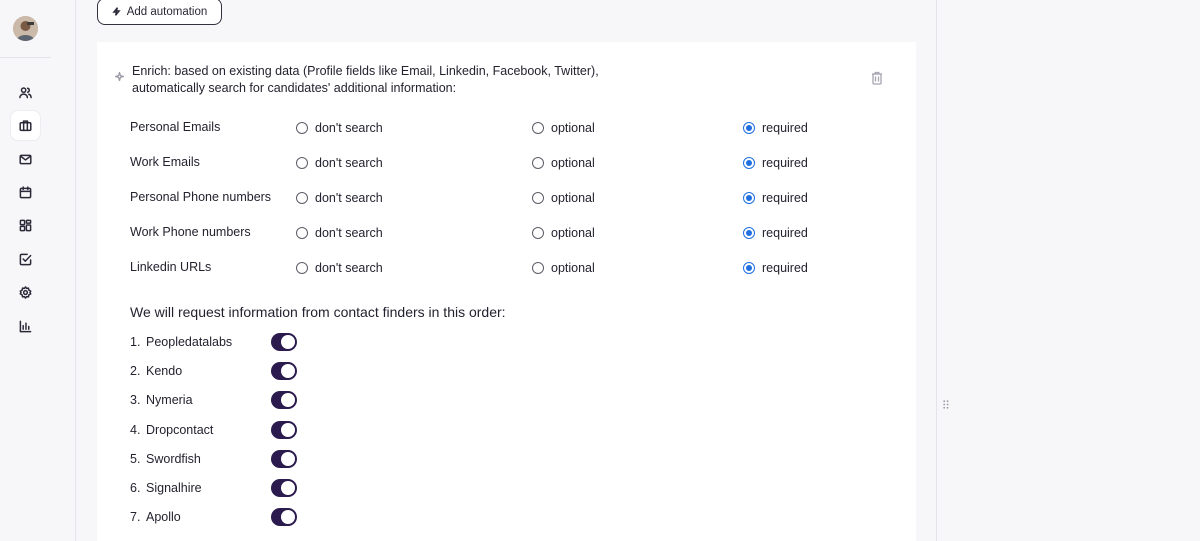  I want to click on field-label: Work Emails, so click(165, 162).